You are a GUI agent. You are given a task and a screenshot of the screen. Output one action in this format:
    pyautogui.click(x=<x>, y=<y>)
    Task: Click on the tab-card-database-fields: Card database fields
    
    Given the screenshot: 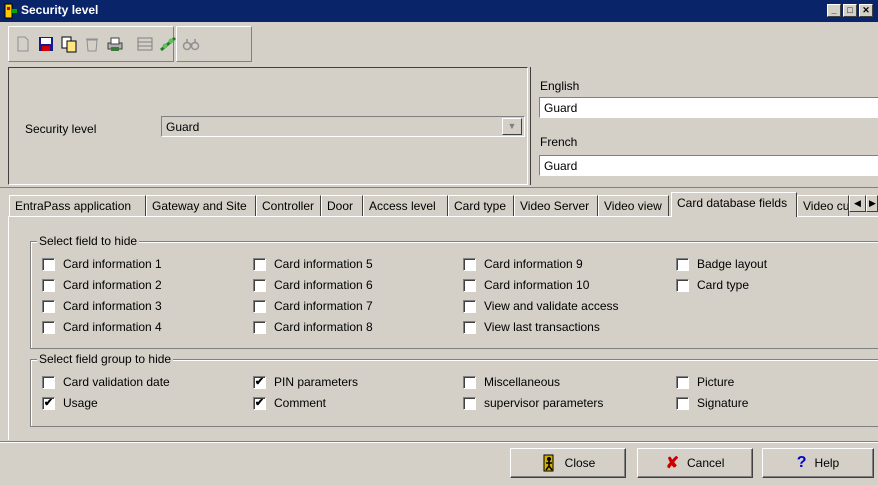 What is the action you would take?
    pyautogui.click(x=734, y=204)
    